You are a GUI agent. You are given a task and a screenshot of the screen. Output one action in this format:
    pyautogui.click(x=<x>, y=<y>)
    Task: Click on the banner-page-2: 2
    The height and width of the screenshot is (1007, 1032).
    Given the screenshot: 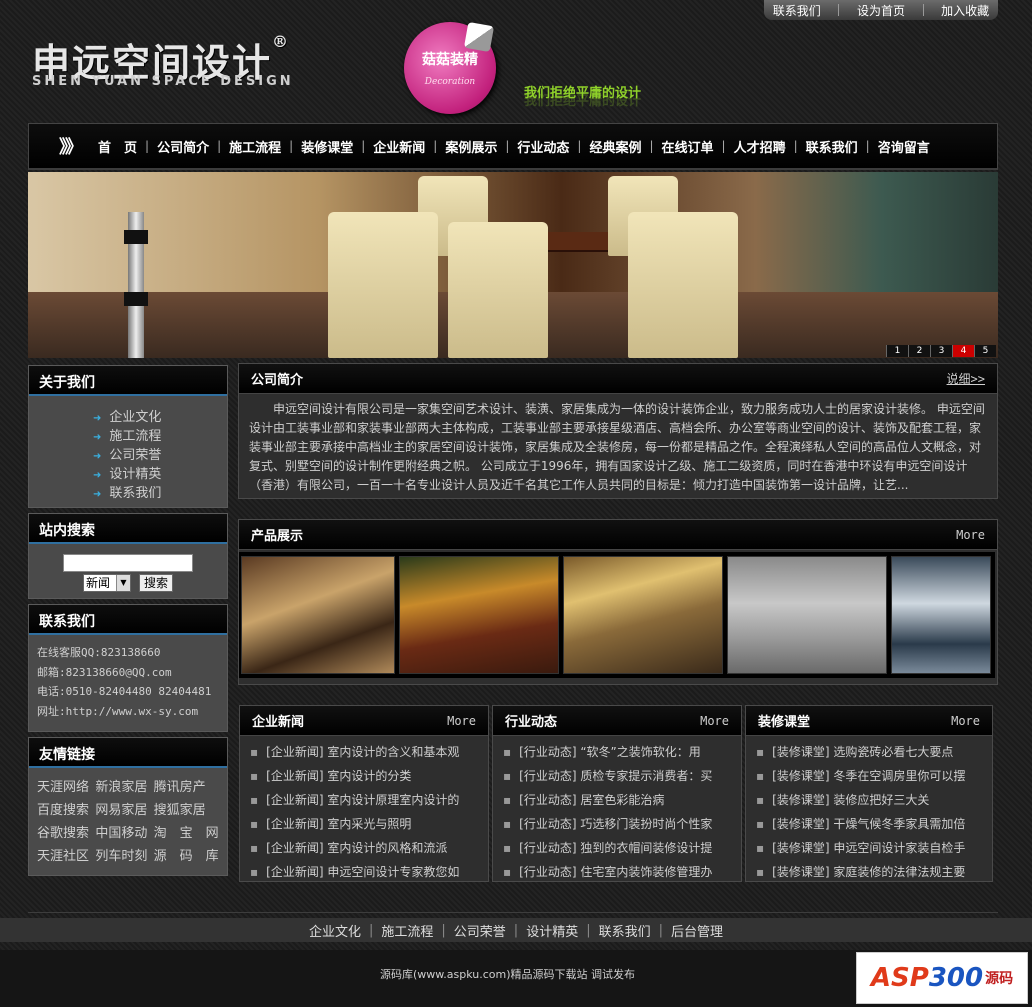 What is the action you would take?
    pyautogui.click(x=919, y=351)
    